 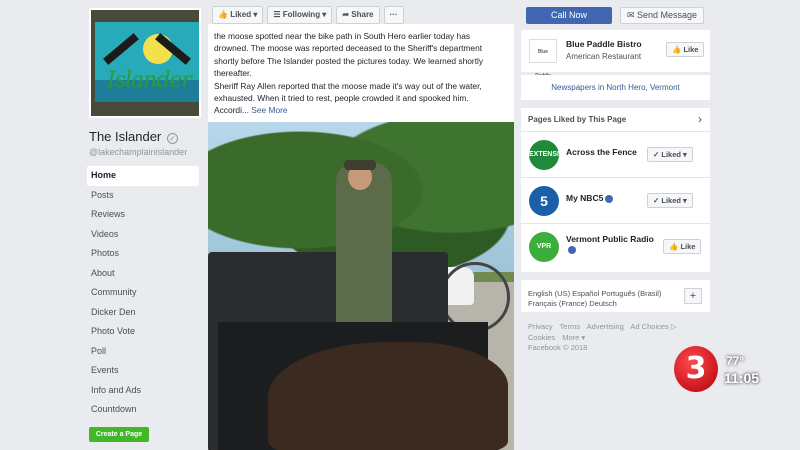 What do you see at coordinates (172, 138) in the screenshot?
I see `verified-check-icon: ✓` at bounding box center [172, 138].